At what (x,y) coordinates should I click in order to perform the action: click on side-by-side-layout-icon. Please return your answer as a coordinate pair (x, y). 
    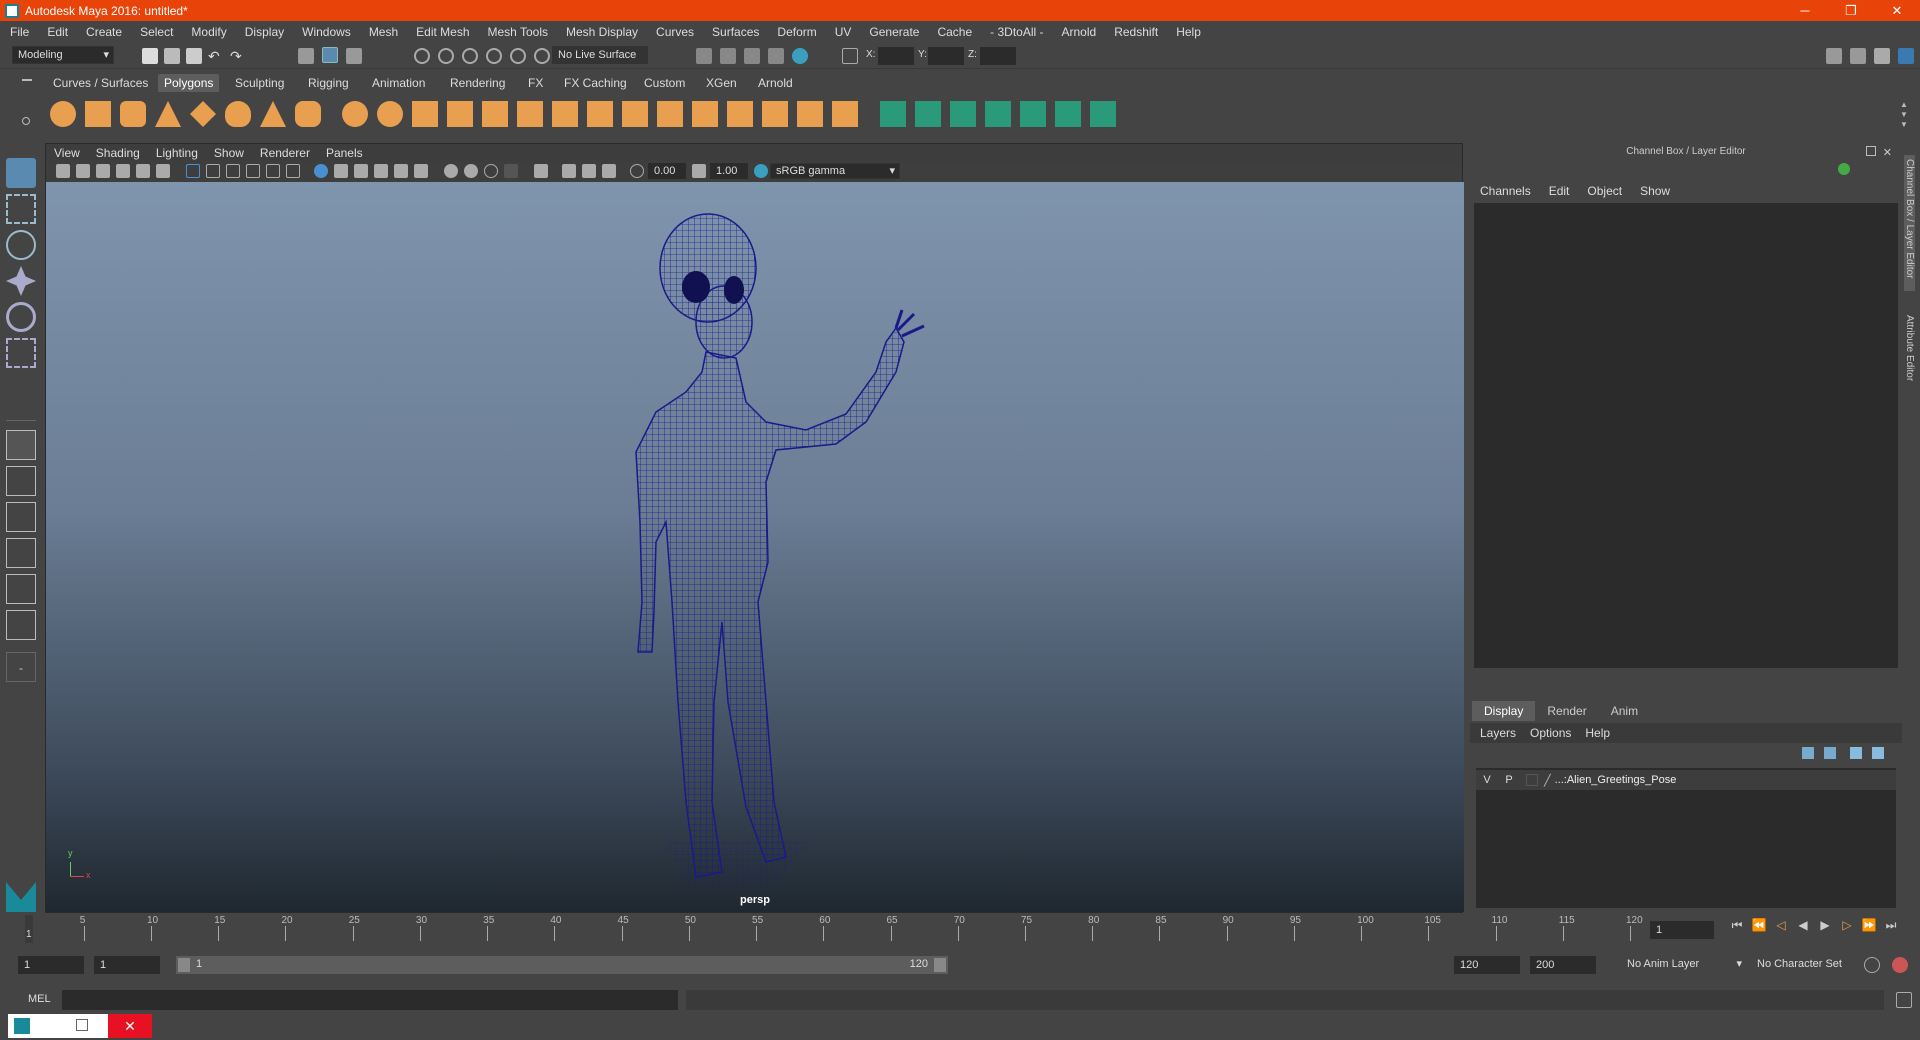
    Looking at the image, I should click on (21, 517).